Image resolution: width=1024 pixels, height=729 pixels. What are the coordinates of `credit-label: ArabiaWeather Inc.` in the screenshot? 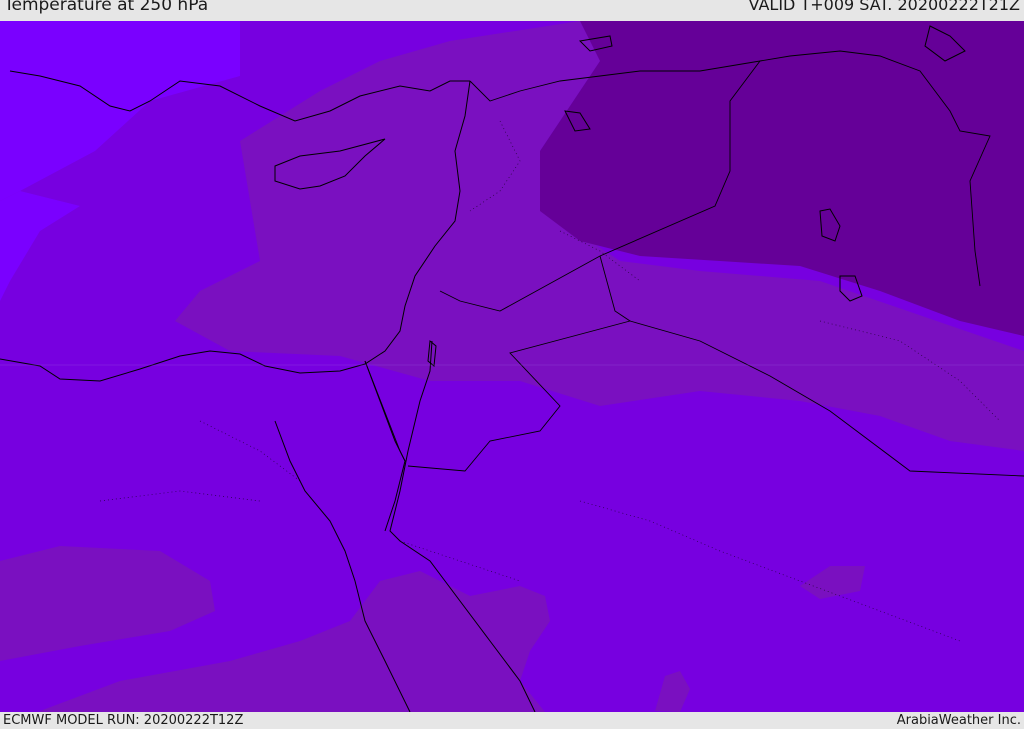 It's located at (958, 720).